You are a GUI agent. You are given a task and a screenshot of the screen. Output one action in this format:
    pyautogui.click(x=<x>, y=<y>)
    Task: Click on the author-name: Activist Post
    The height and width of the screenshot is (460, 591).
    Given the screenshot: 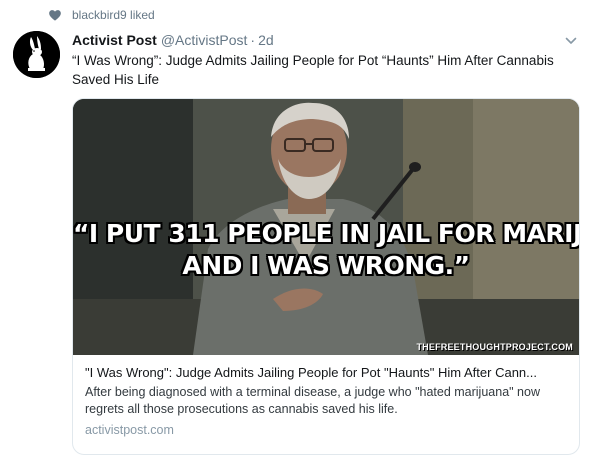 What is the action you would take?
    pyautogui.click(x=114, y=40)
    